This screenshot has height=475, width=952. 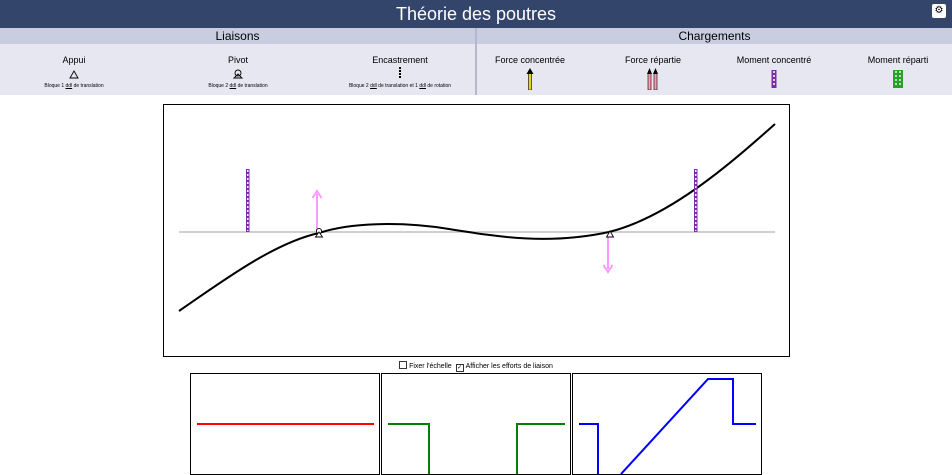 What do you see at coordinates (653, 60) in the screenshot?
I see `tool-force-repartie-label: Force répartie` at bounding box center [653, 60].